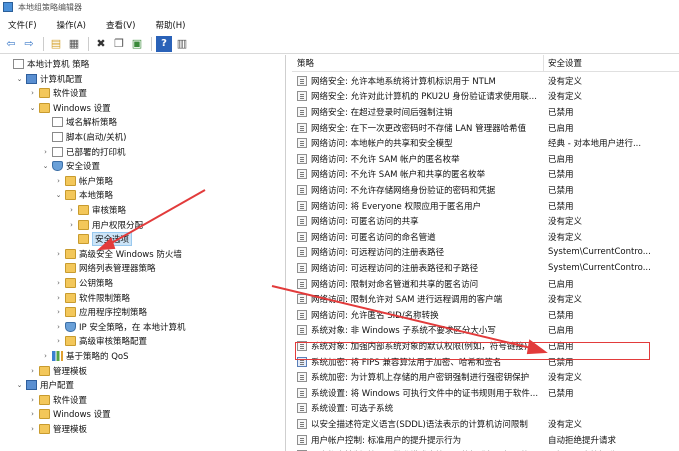  I want to click on policy-row: 网络访问: 不允许 SAM 帐户的匿名枚举 已启用, so click(485, 159).